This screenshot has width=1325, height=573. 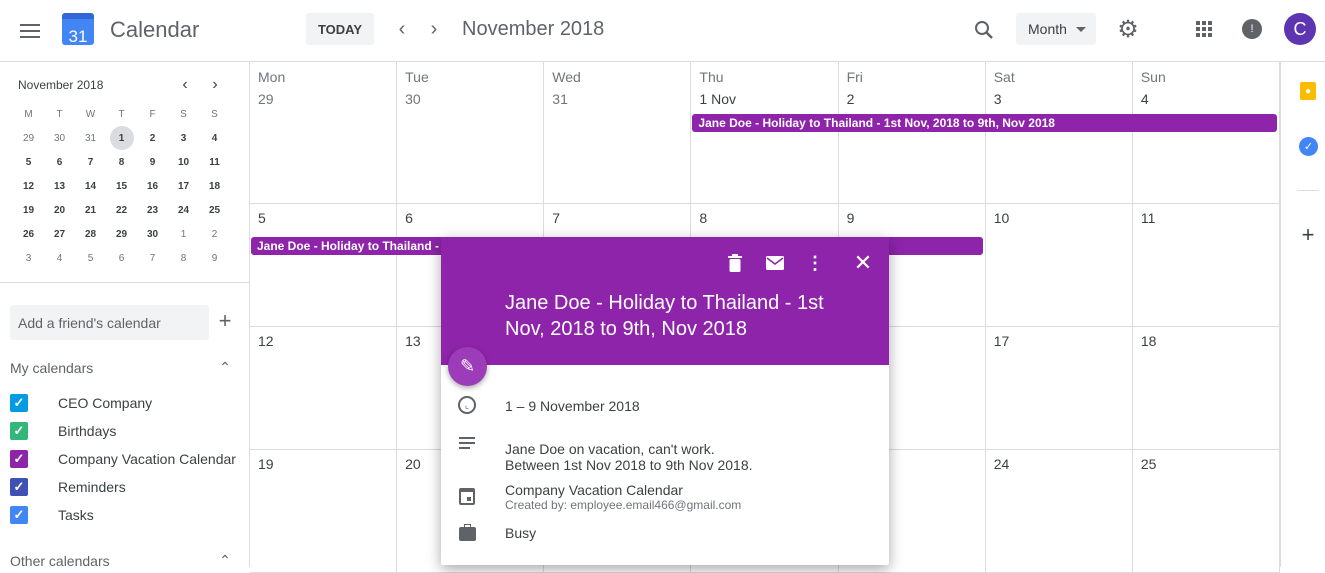 I want to click on day-cell: 24, so click(x=1059, y=511).